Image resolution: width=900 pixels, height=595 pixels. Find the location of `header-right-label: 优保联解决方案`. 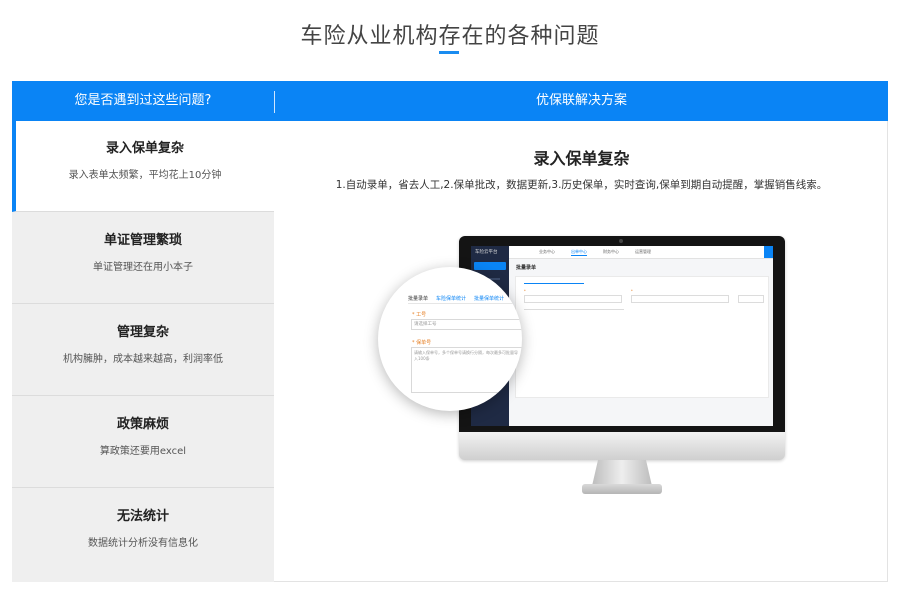

header-right-label: 优保联解决方案 is located at coordinates (581, 100).